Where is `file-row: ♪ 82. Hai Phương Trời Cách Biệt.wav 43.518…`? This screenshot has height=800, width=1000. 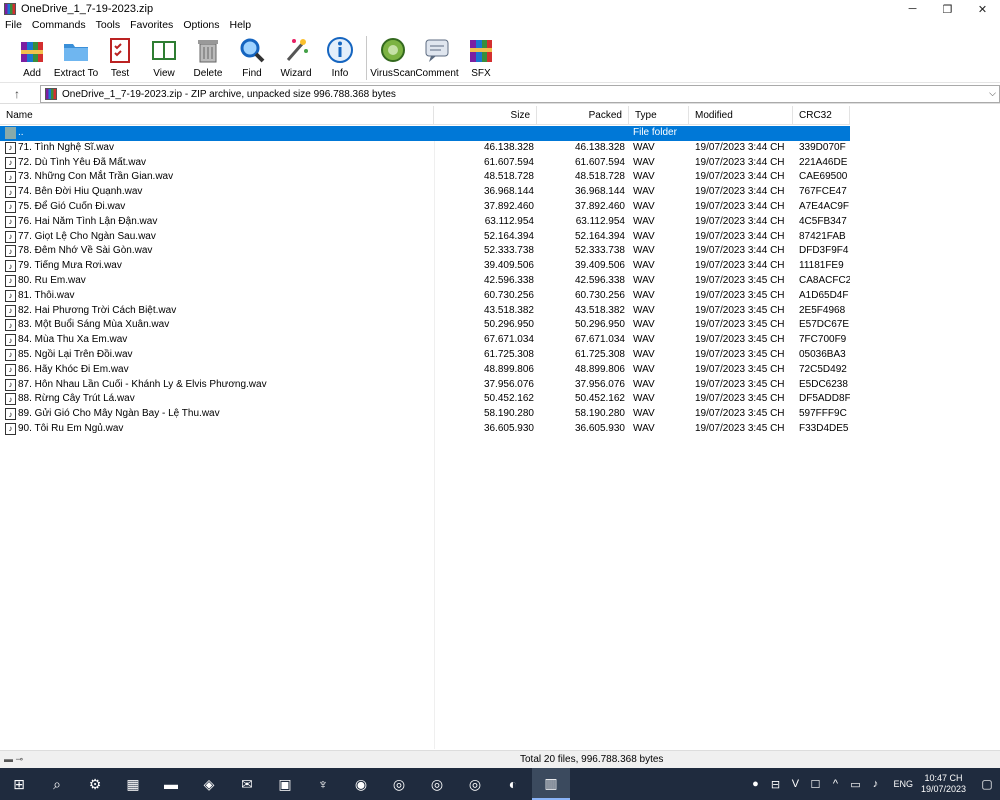 file-row: ♪ 82. Hai Phương Trời Cách Biệt.wav 43.518… is located at coordinates (425, 311).